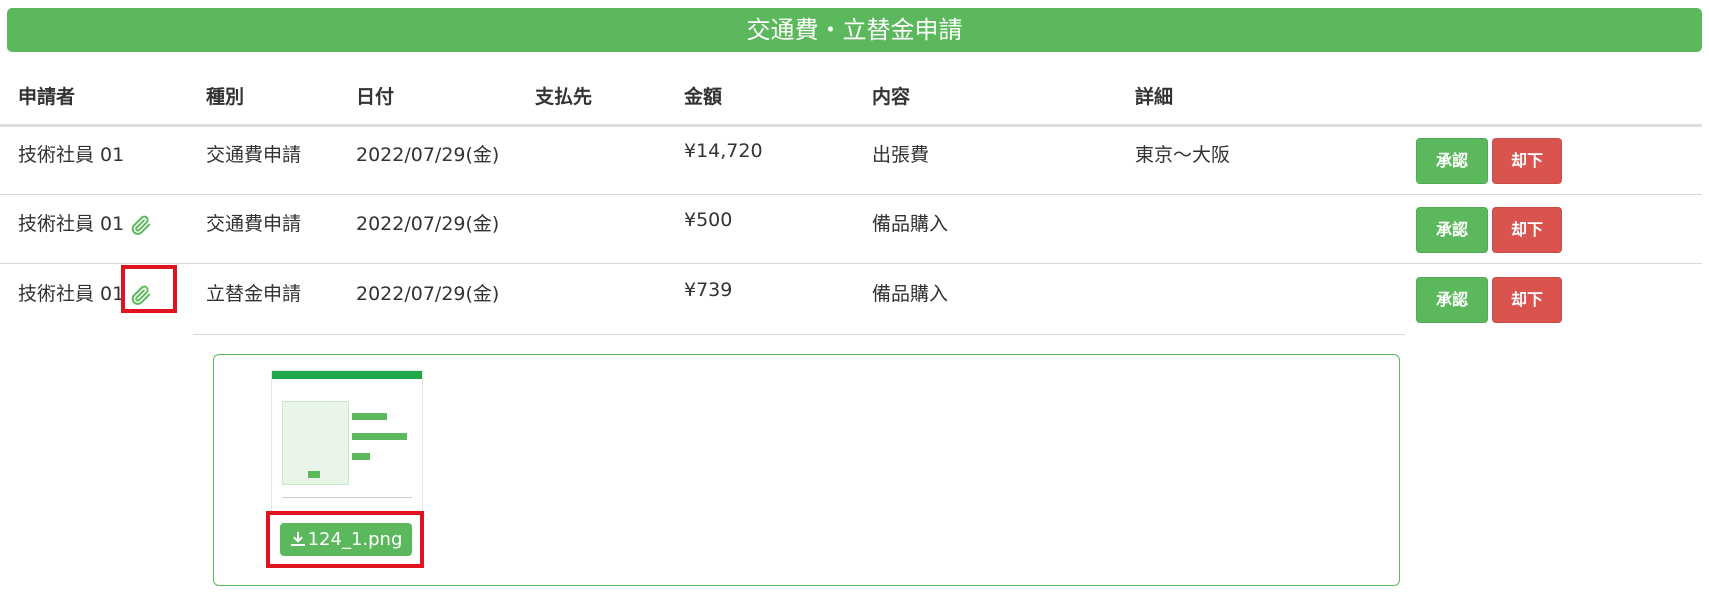  What do you see at coordinates (47, 97) in the screenshot?
I see `column-header-applicant: 申請者` at bounding box center [47, 97].